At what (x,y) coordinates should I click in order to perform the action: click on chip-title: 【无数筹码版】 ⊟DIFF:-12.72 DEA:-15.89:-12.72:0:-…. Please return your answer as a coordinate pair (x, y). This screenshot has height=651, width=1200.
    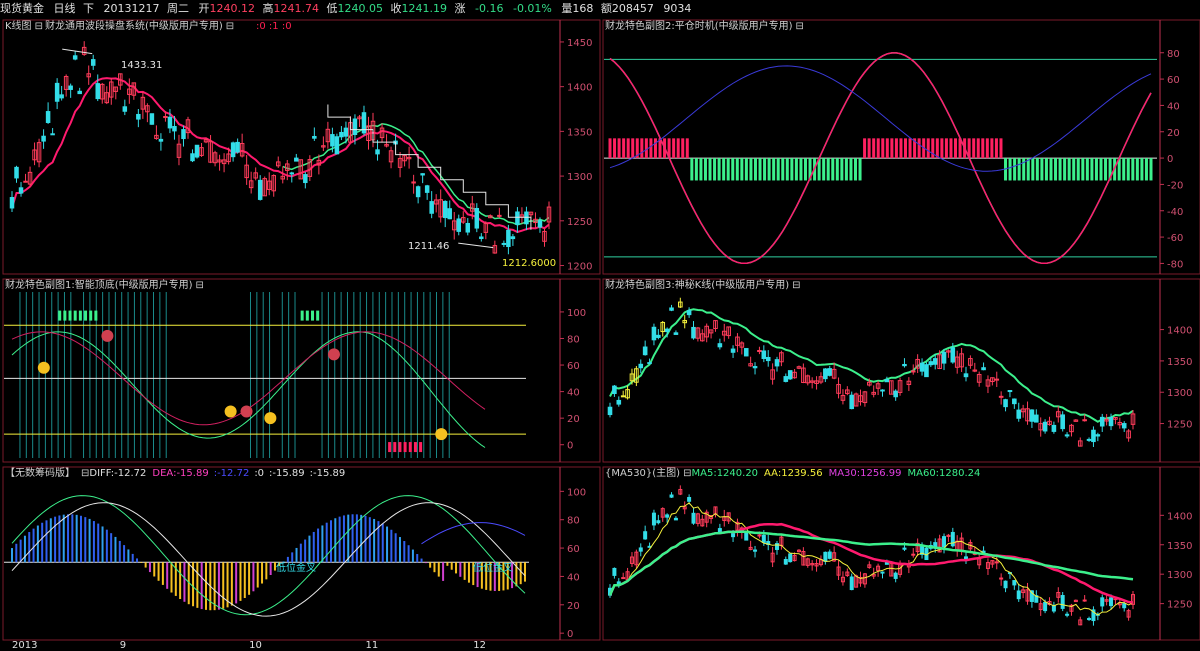
    Looking at the image, I should click on (175, 472).